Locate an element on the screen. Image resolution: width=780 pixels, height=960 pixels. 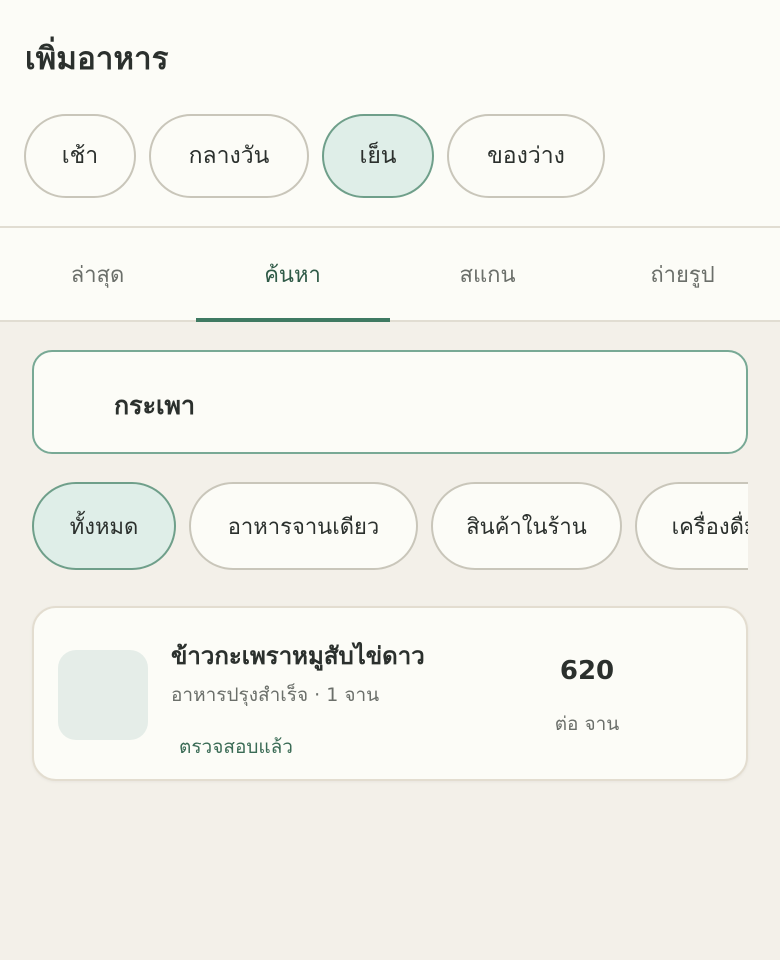
tab-bar: ล่าสุด ค้นหา สแกน ถ่ายรูป is located at coordinates (390, 275).